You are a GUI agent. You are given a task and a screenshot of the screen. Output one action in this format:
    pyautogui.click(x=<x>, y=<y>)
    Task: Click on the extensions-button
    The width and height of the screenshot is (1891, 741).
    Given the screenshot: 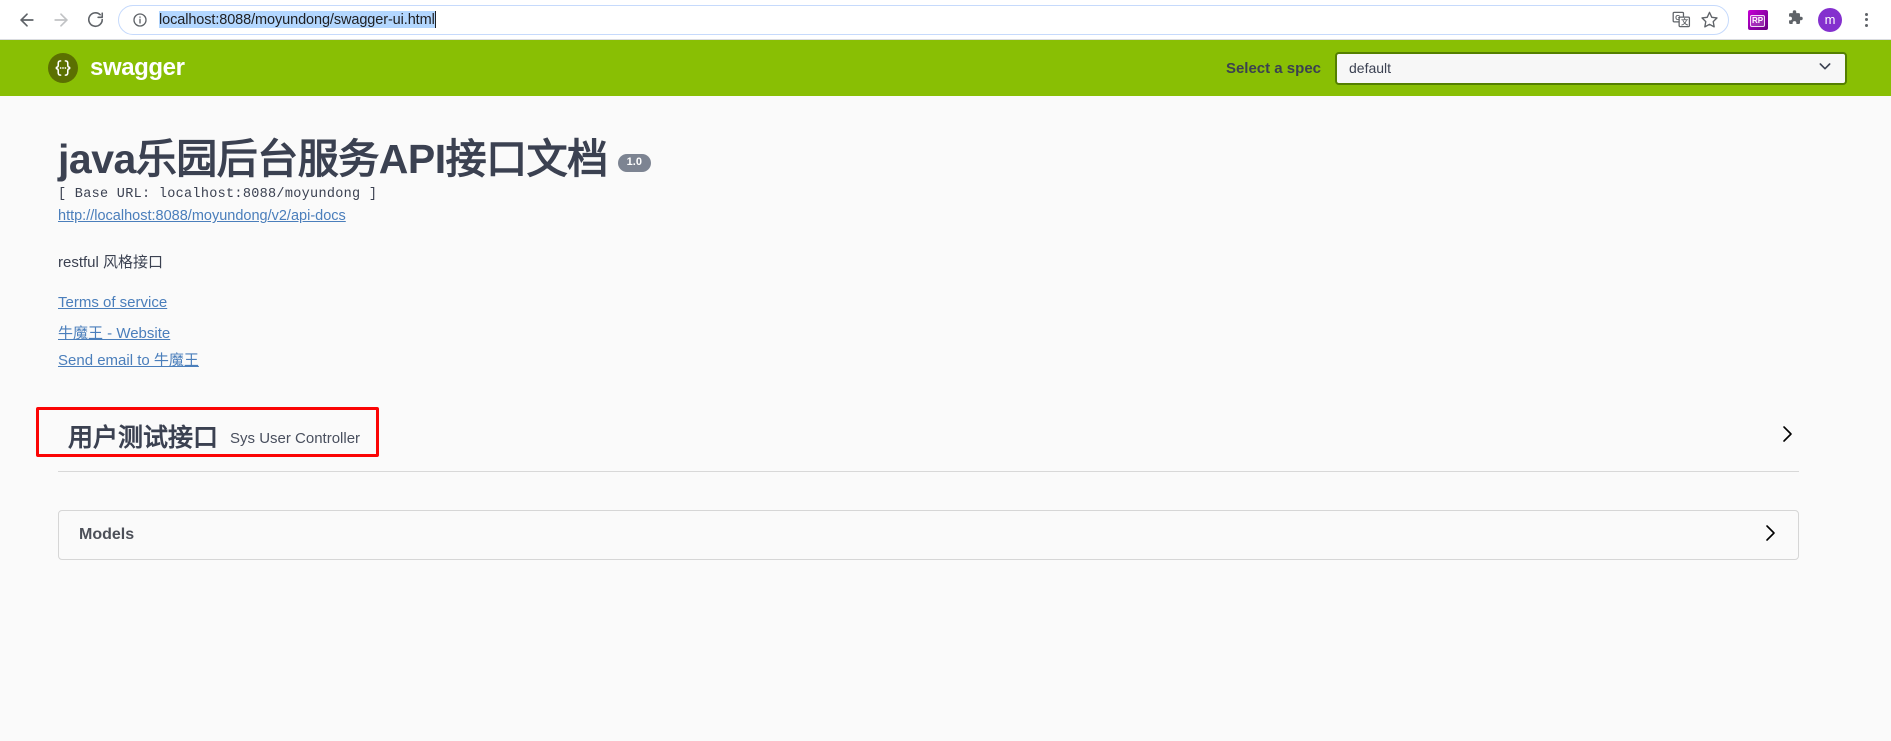 What is the action you would take?
    pyautogui.click(x=1794, y=20)
    